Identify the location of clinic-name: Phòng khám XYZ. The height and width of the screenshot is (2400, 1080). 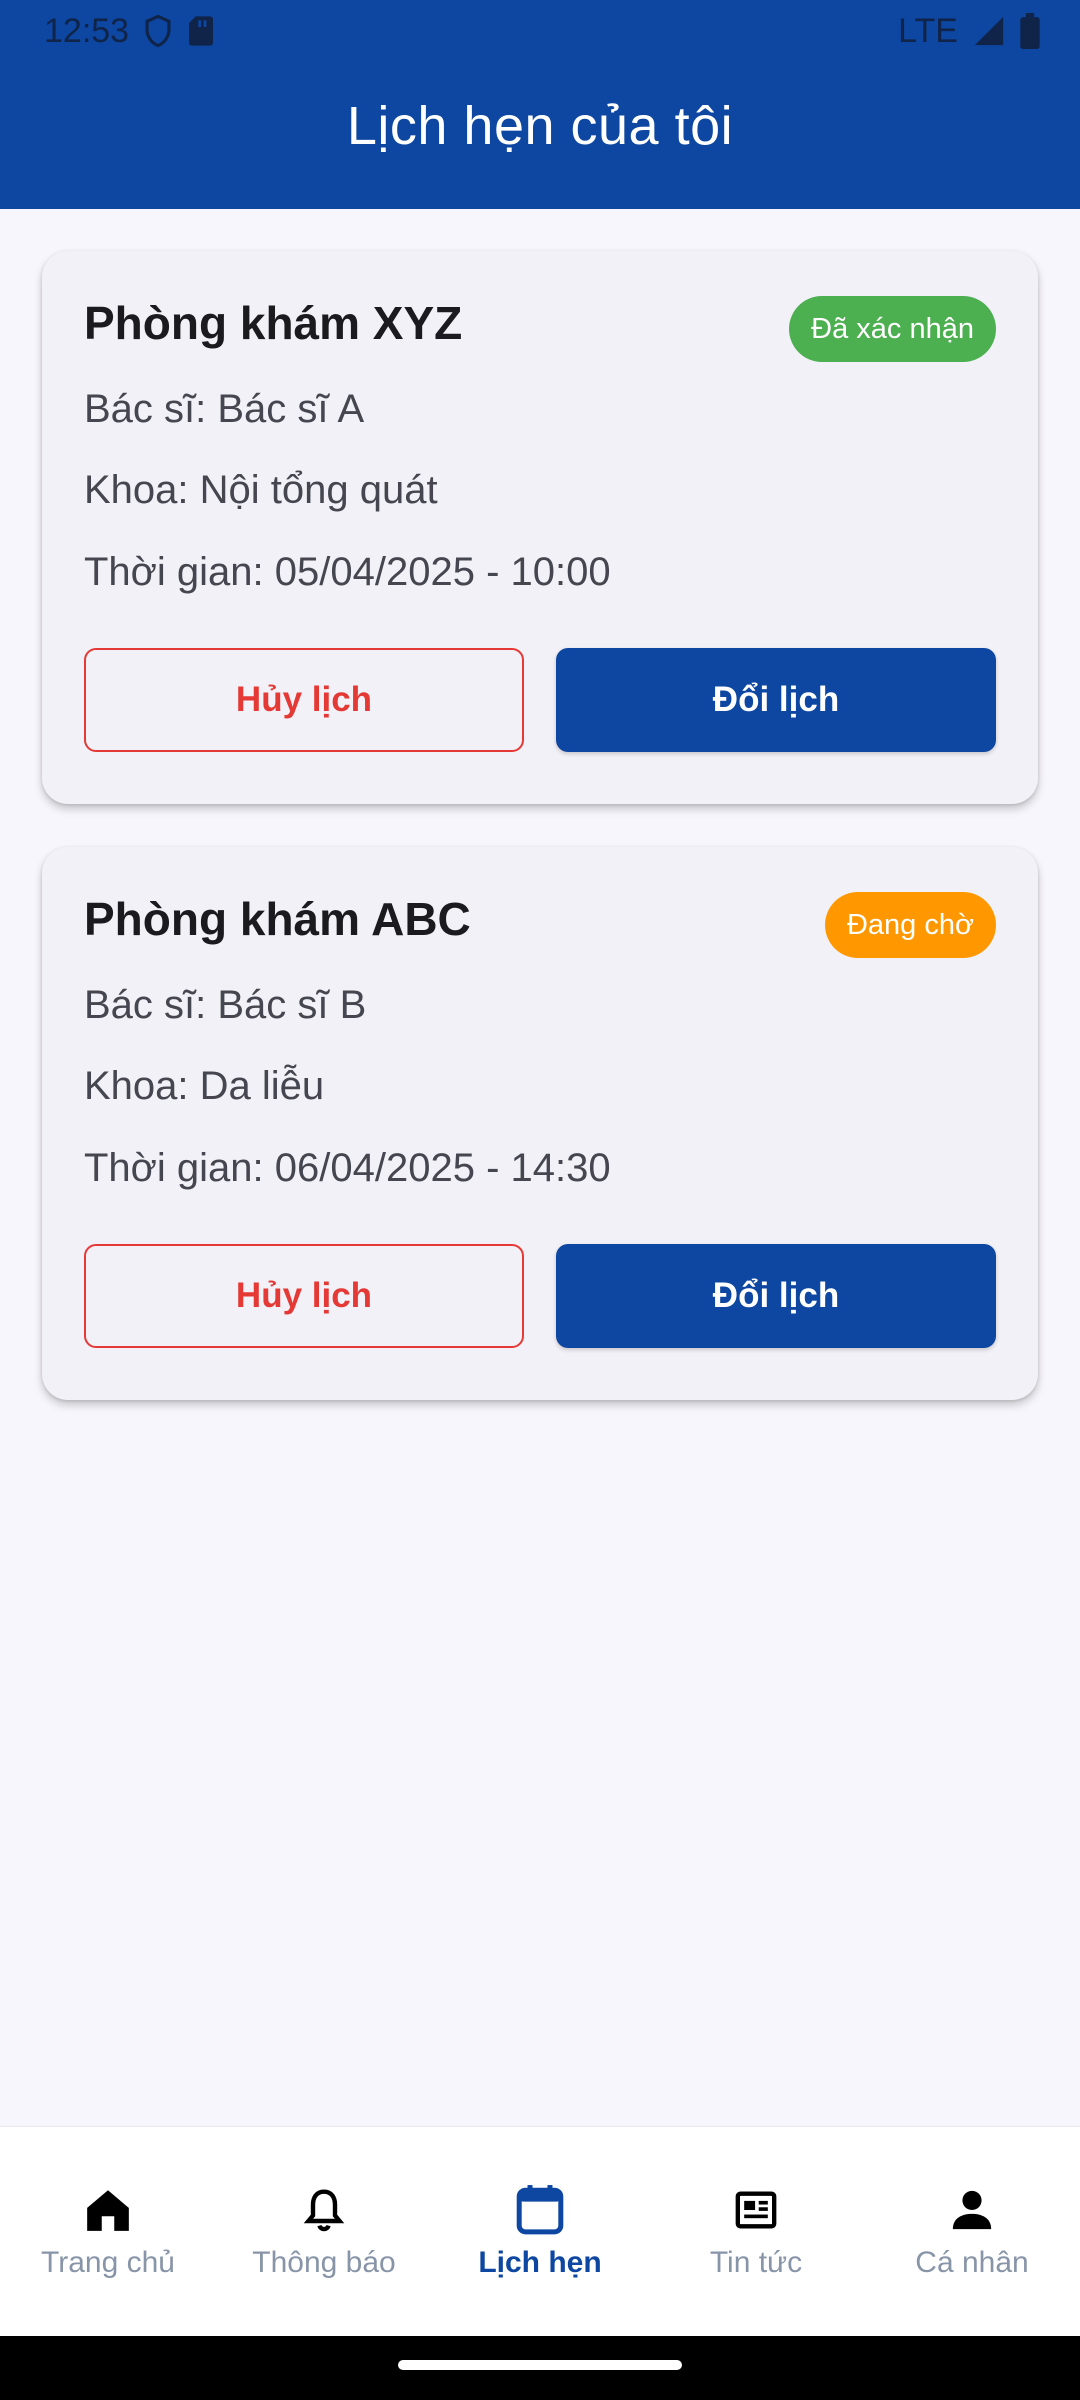
(273, 323).